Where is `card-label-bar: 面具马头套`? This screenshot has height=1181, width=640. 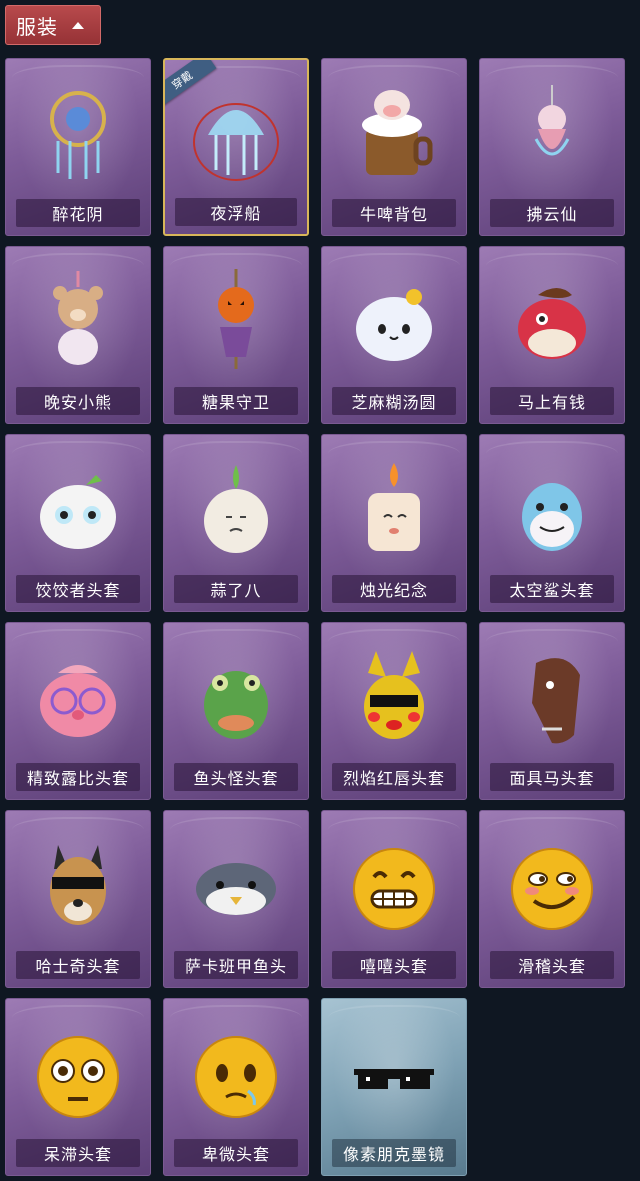 card-label-bar: 面具马头套 is located at coordinates (552, 777).